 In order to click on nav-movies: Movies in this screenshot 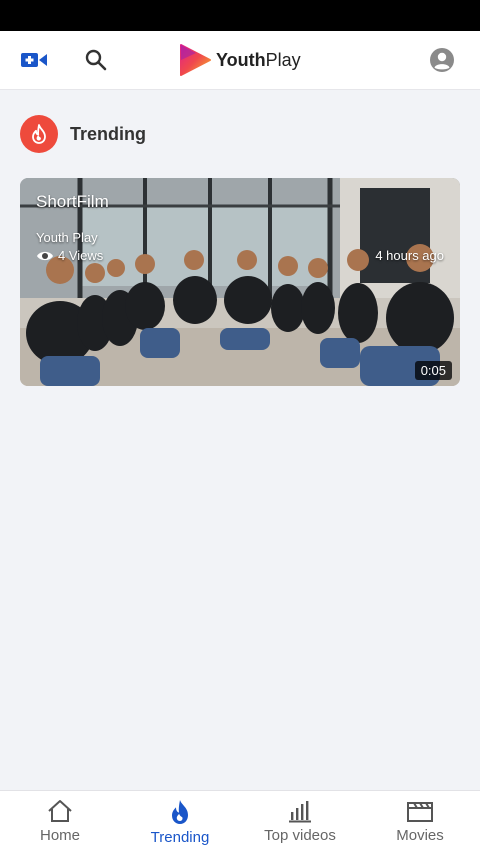, I will do `click(420, 822)`.